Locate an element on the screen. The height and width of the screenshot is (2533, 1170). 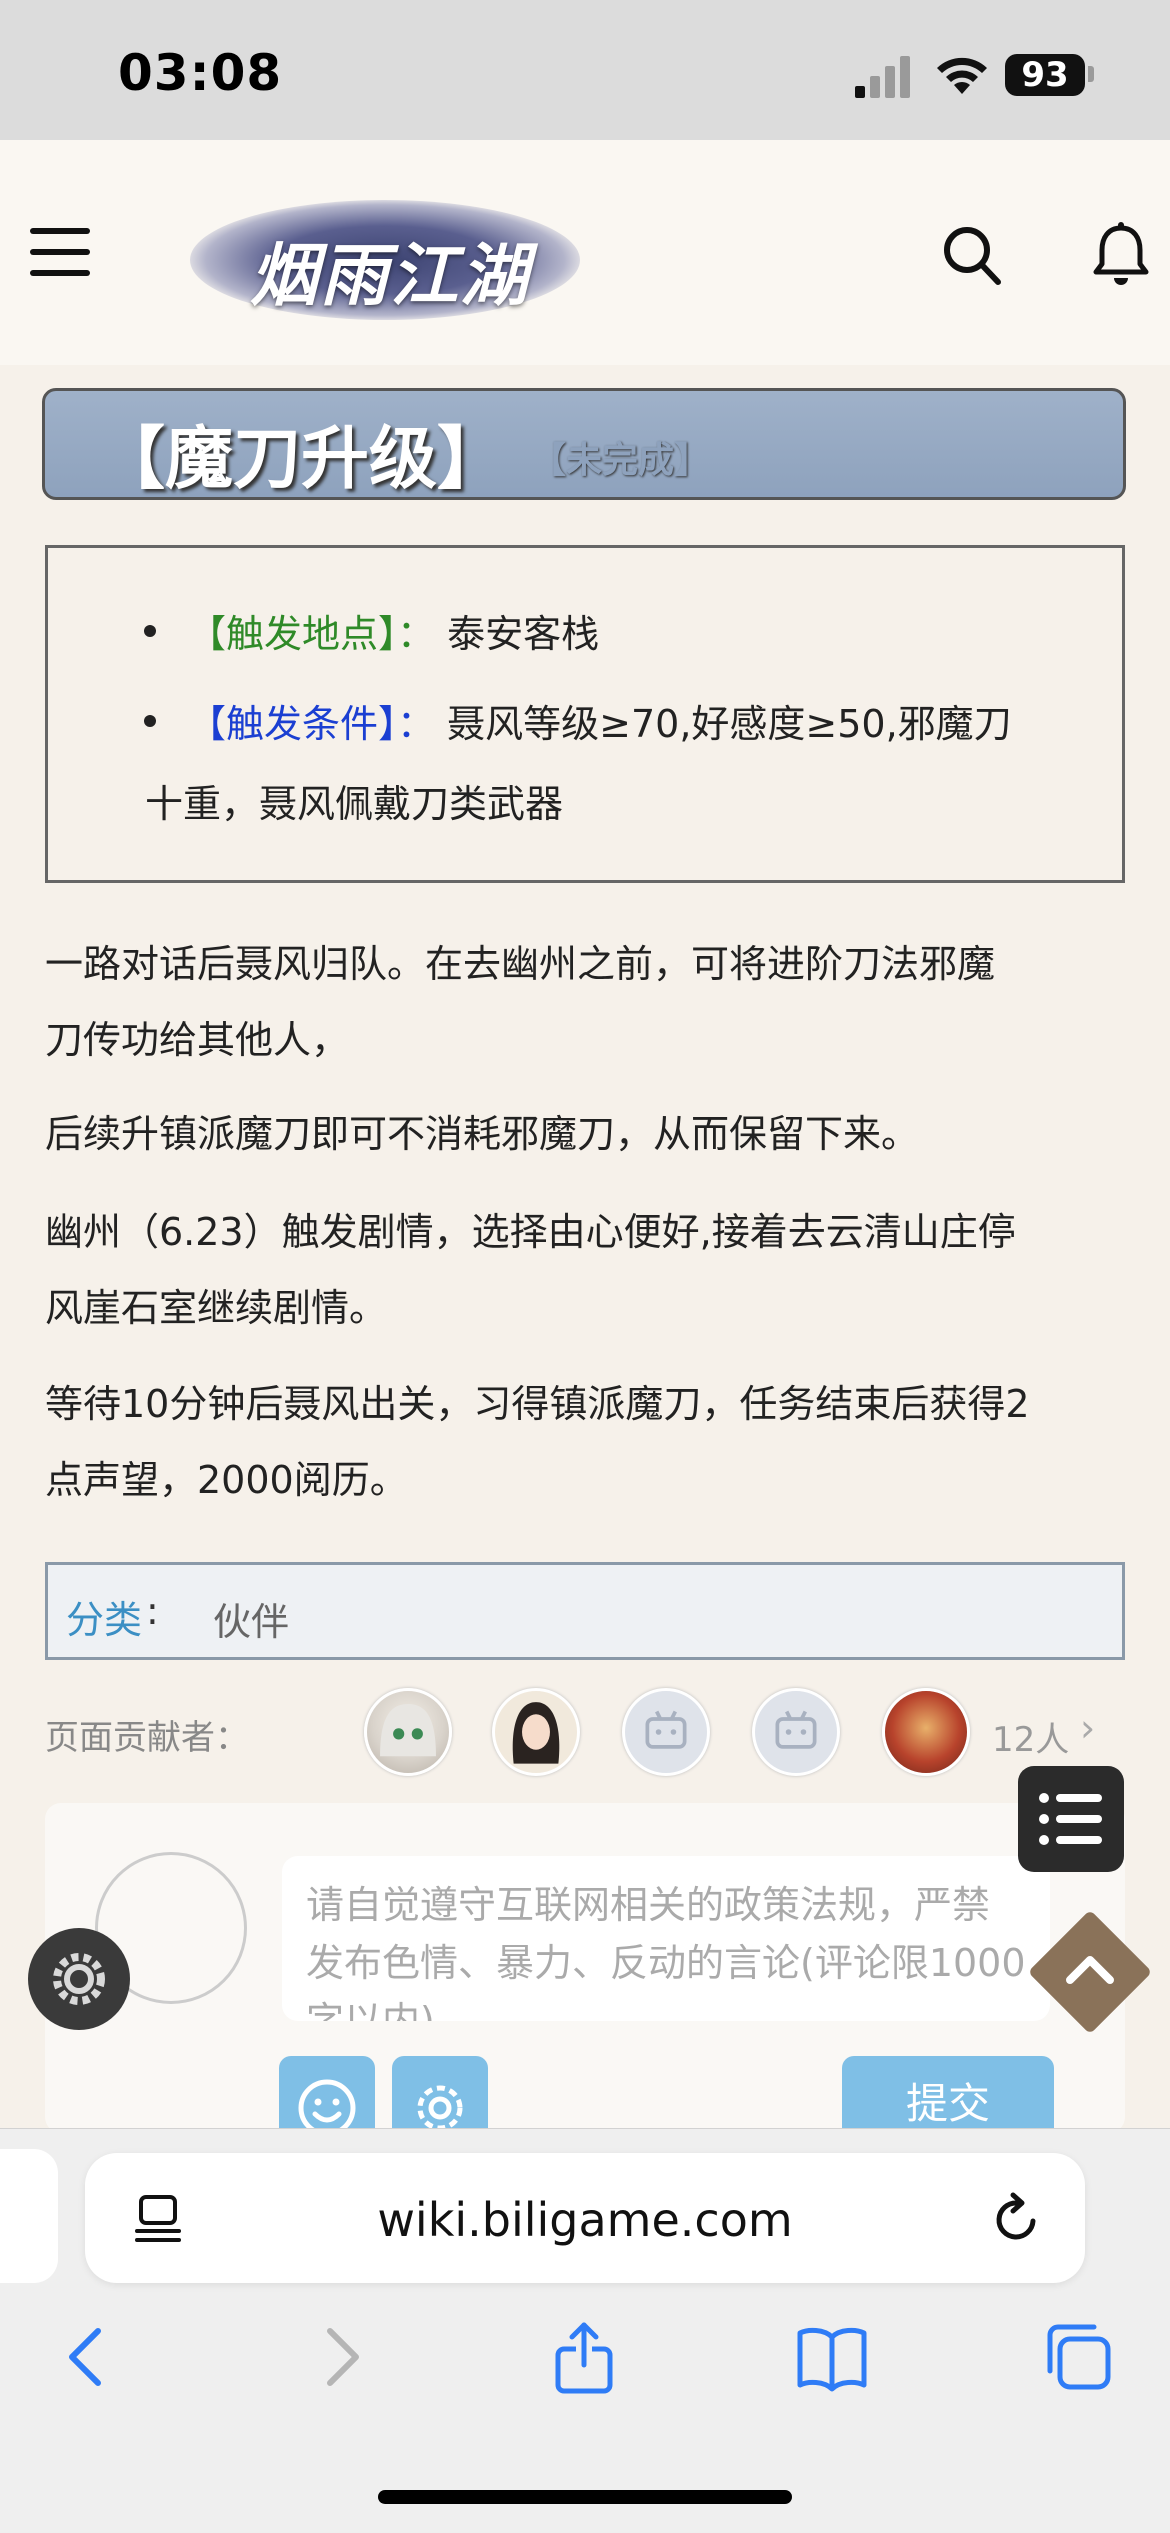
paragraph-line: 后续升镇派魔刀即可不消耗邪魔刀，从而保留下来。 is located at coordinates (482, 1134).